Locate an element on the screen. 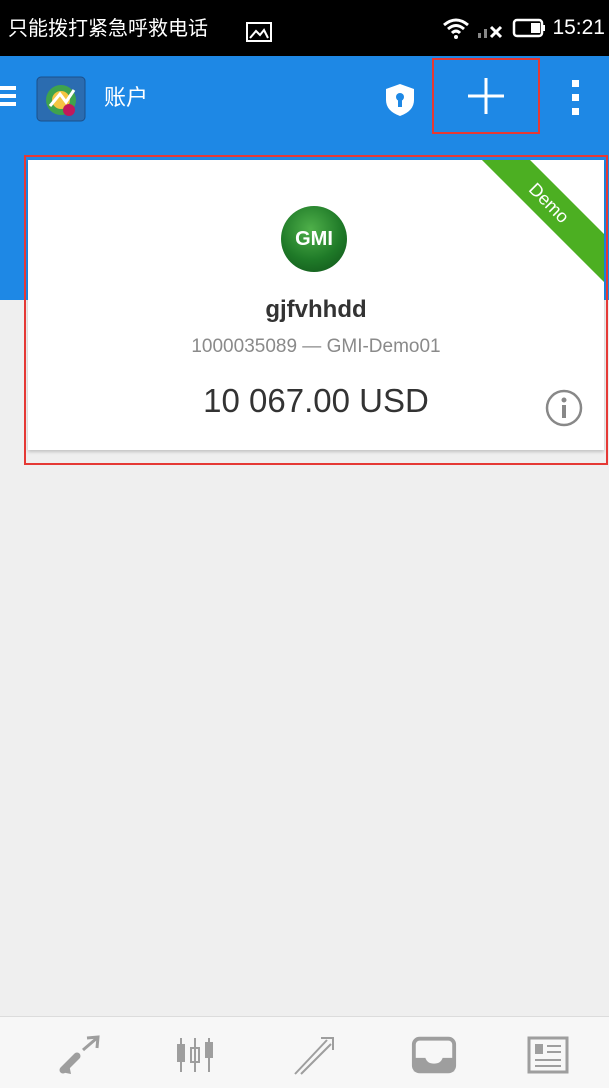 This screenshot has width=609, height=1088. trade-icon is located at coordinates (314, 1056).